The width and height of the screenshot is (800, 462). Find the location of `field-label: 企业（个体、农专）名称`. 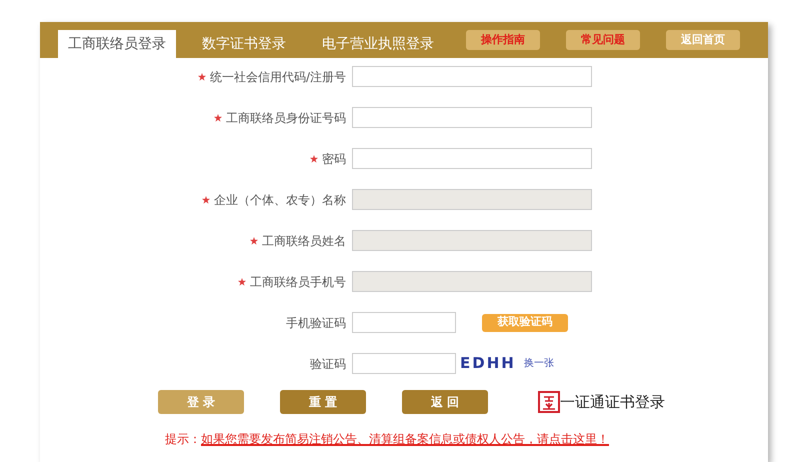

field-label: 企业（个体、农专）名称 is located at coordinates (280, 200).